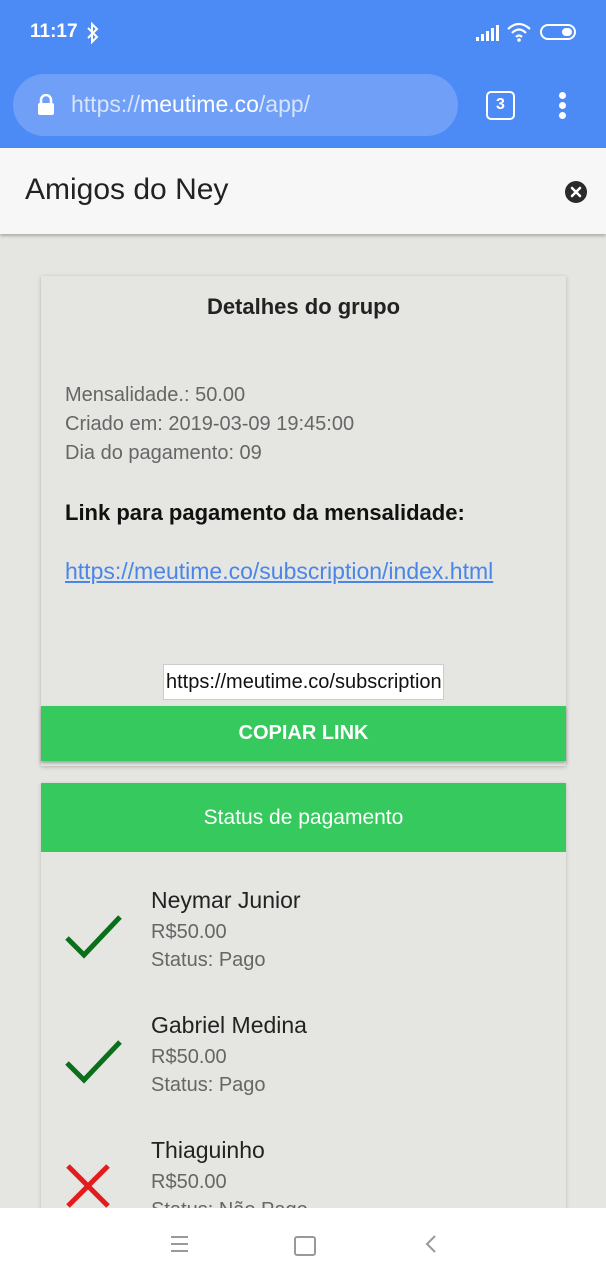 The height and width of the screenshot is (1280, 606). What do you see at coordinates (93, 33) in the screenshot?
I see `bluetooth-icon` at bounding box center [93, 33].